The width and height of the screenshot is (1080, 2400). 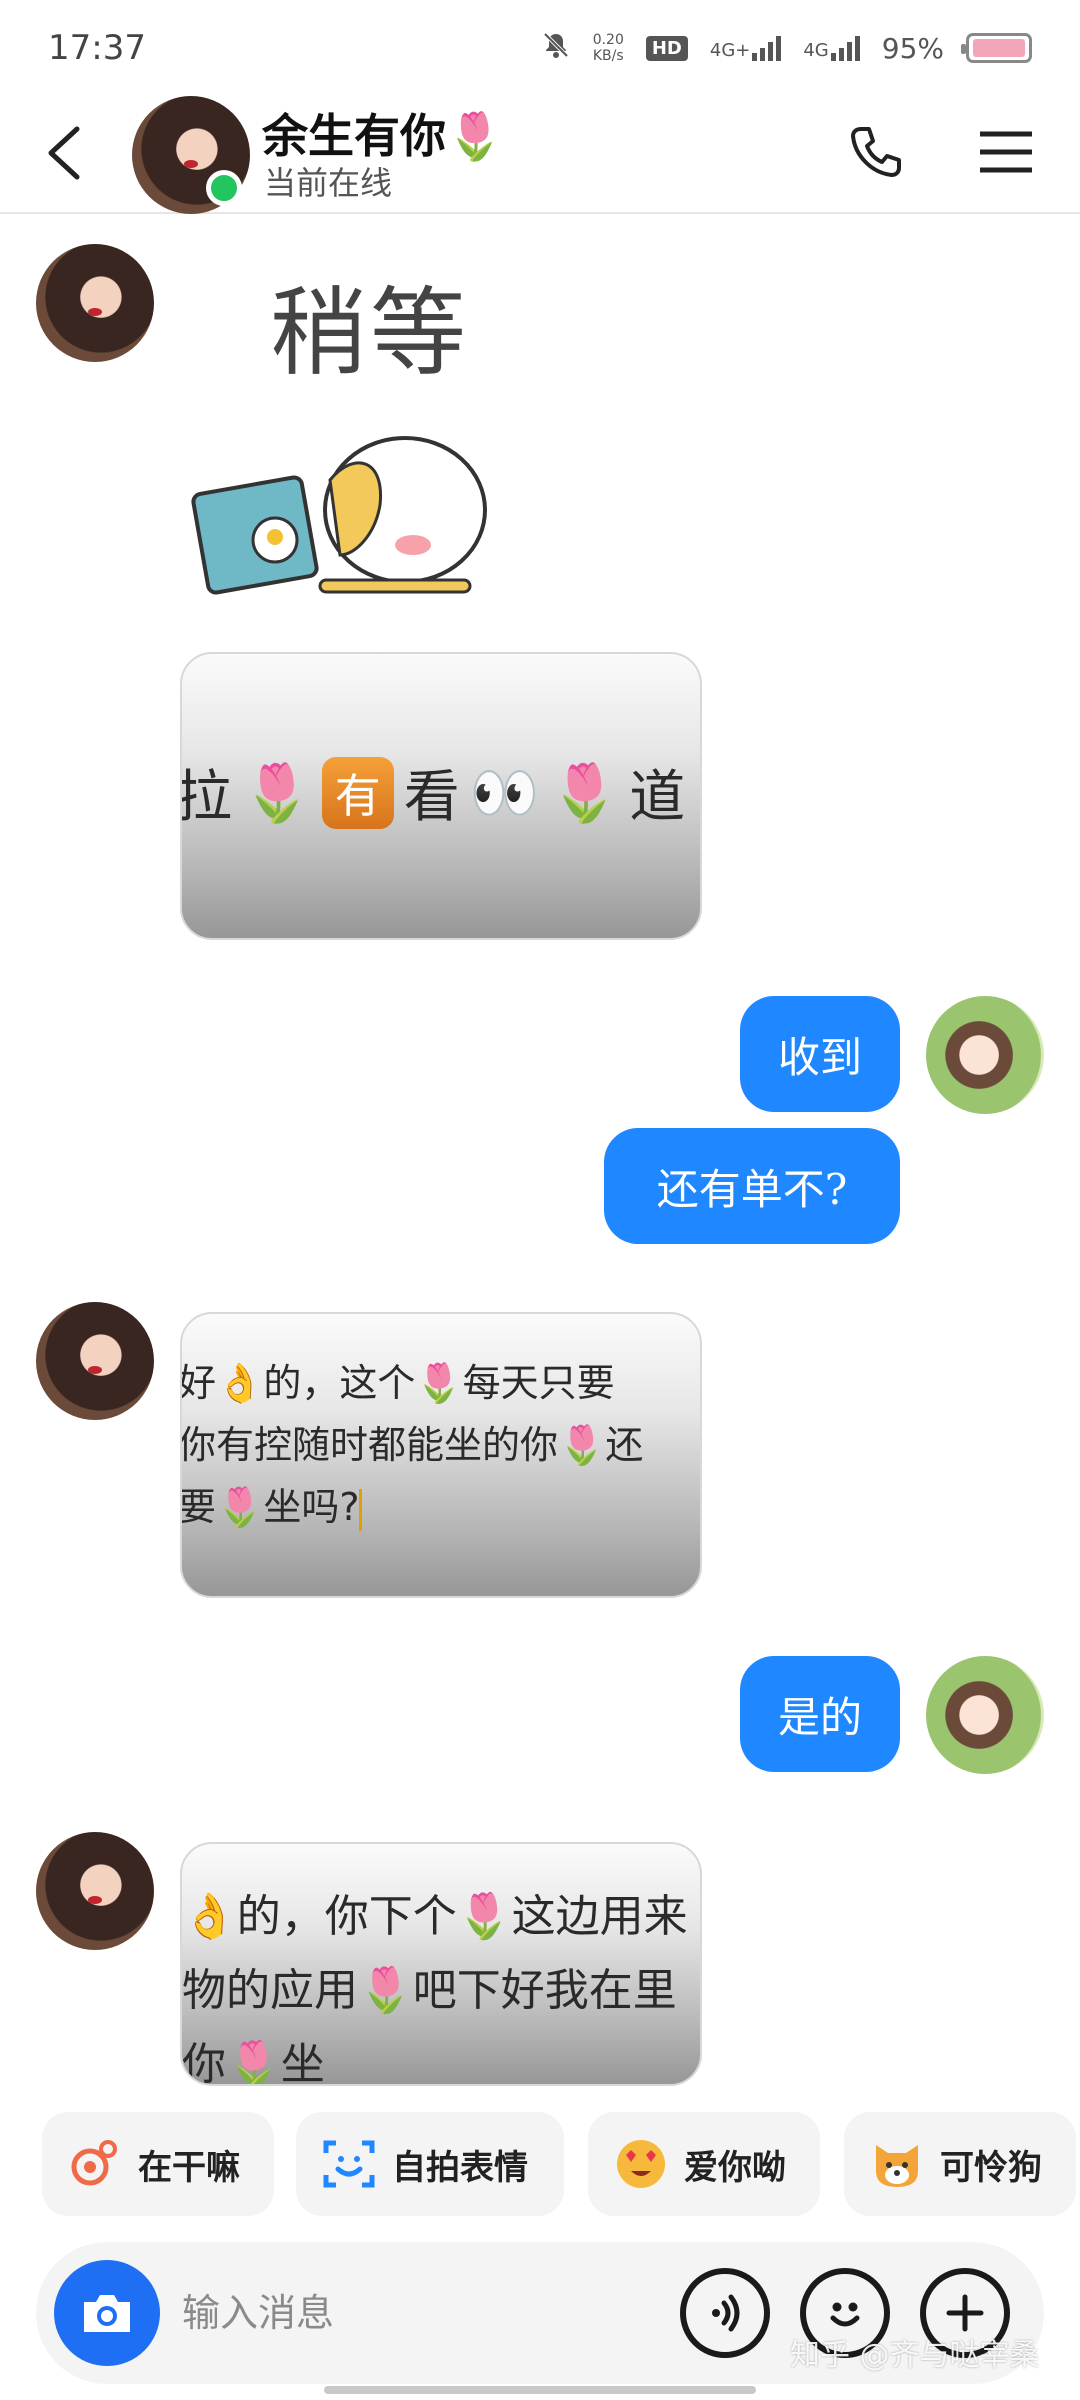 I want to click on message-bubble-outgoing: 是的, so click(x=820, y=1714).